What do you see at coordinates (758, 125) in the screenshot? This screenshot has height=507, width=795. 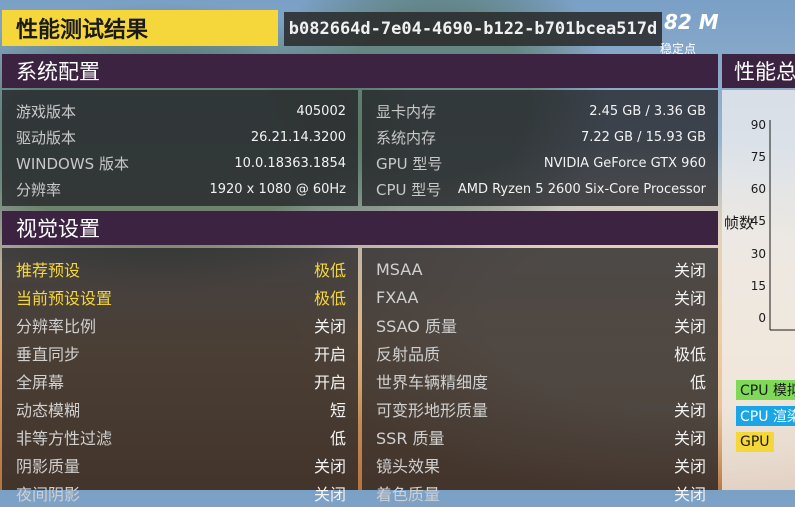 I see `y-tick-90: 90` at bounding box center [758, 125].